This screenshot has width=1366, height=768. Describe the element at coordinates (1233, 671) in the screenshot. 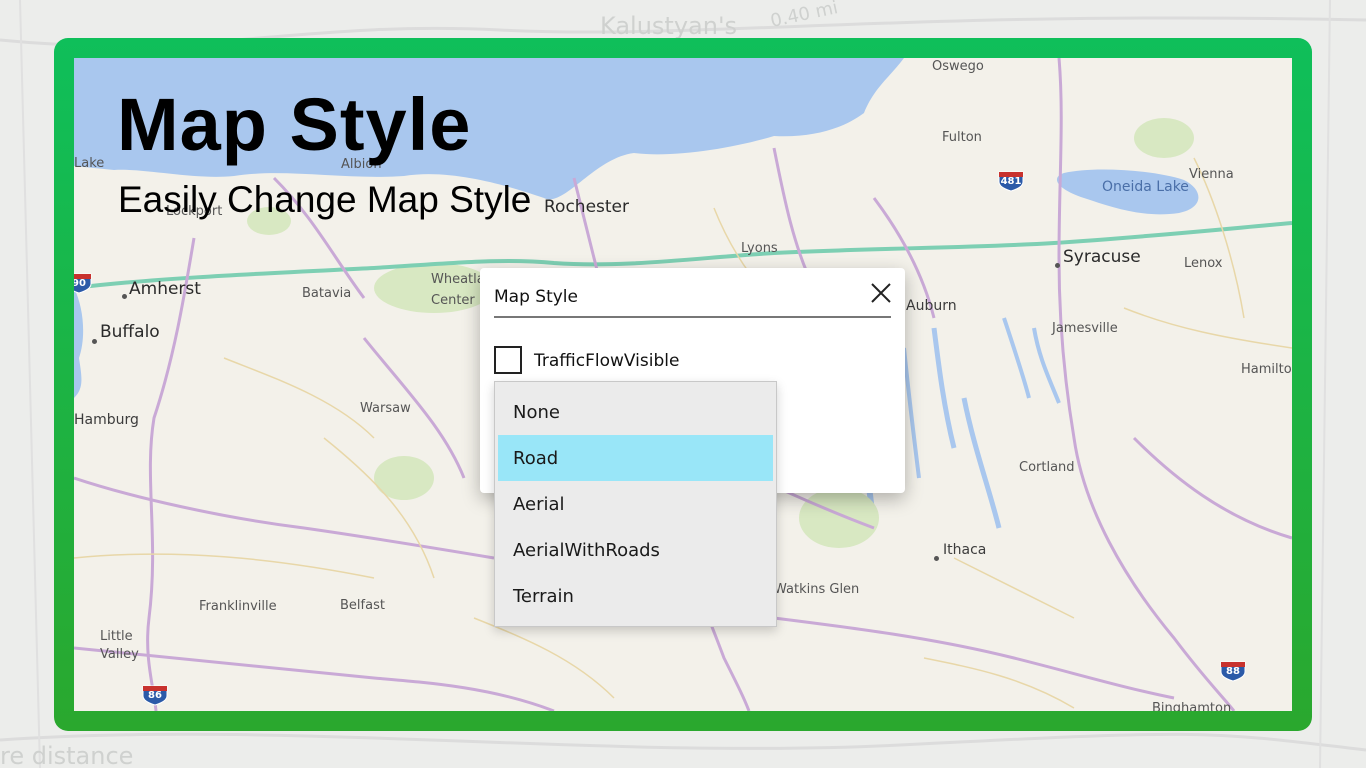

I see `interstate-shield: 88` at that location.